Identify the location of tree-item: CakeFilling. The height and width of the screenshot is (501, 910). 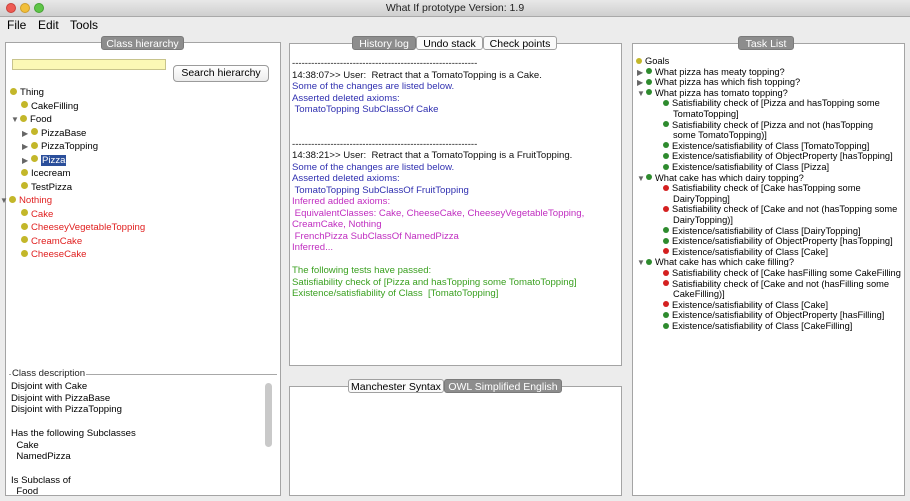
(49, 107).